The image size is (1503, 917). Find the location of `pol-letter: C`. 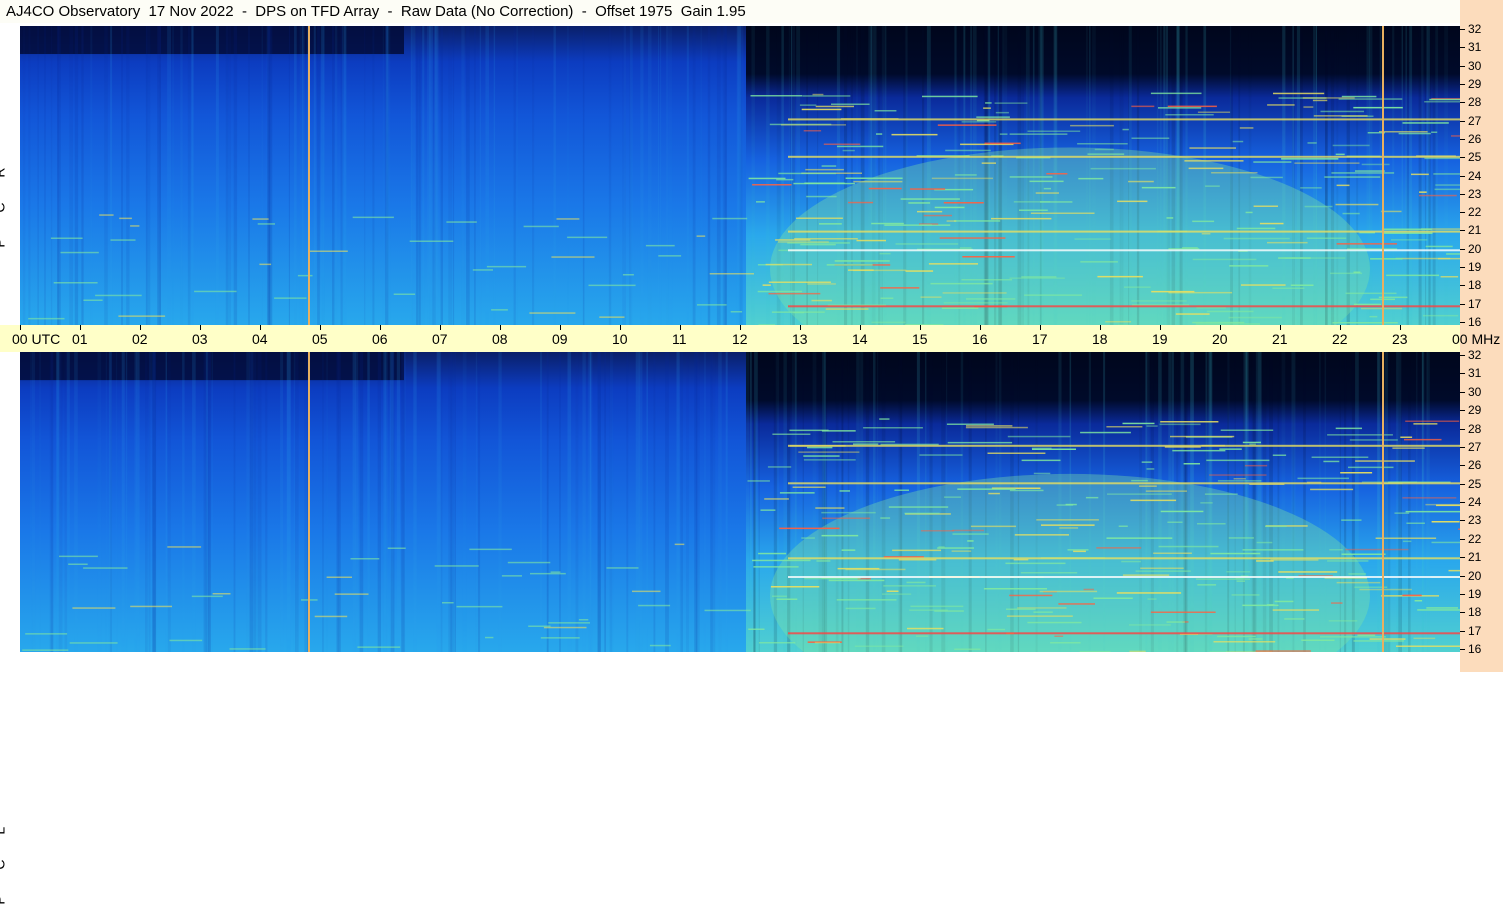

pol-letter: C is located at coordinates (13, 864).